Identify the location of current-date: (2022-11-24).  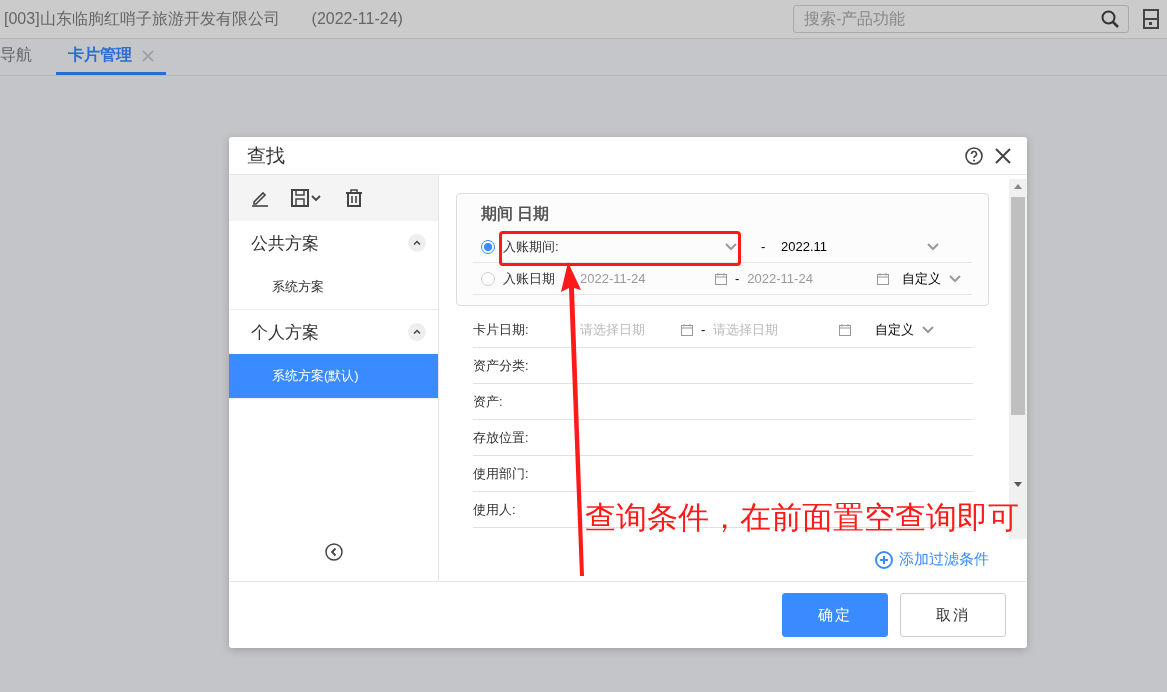
(357, 19).